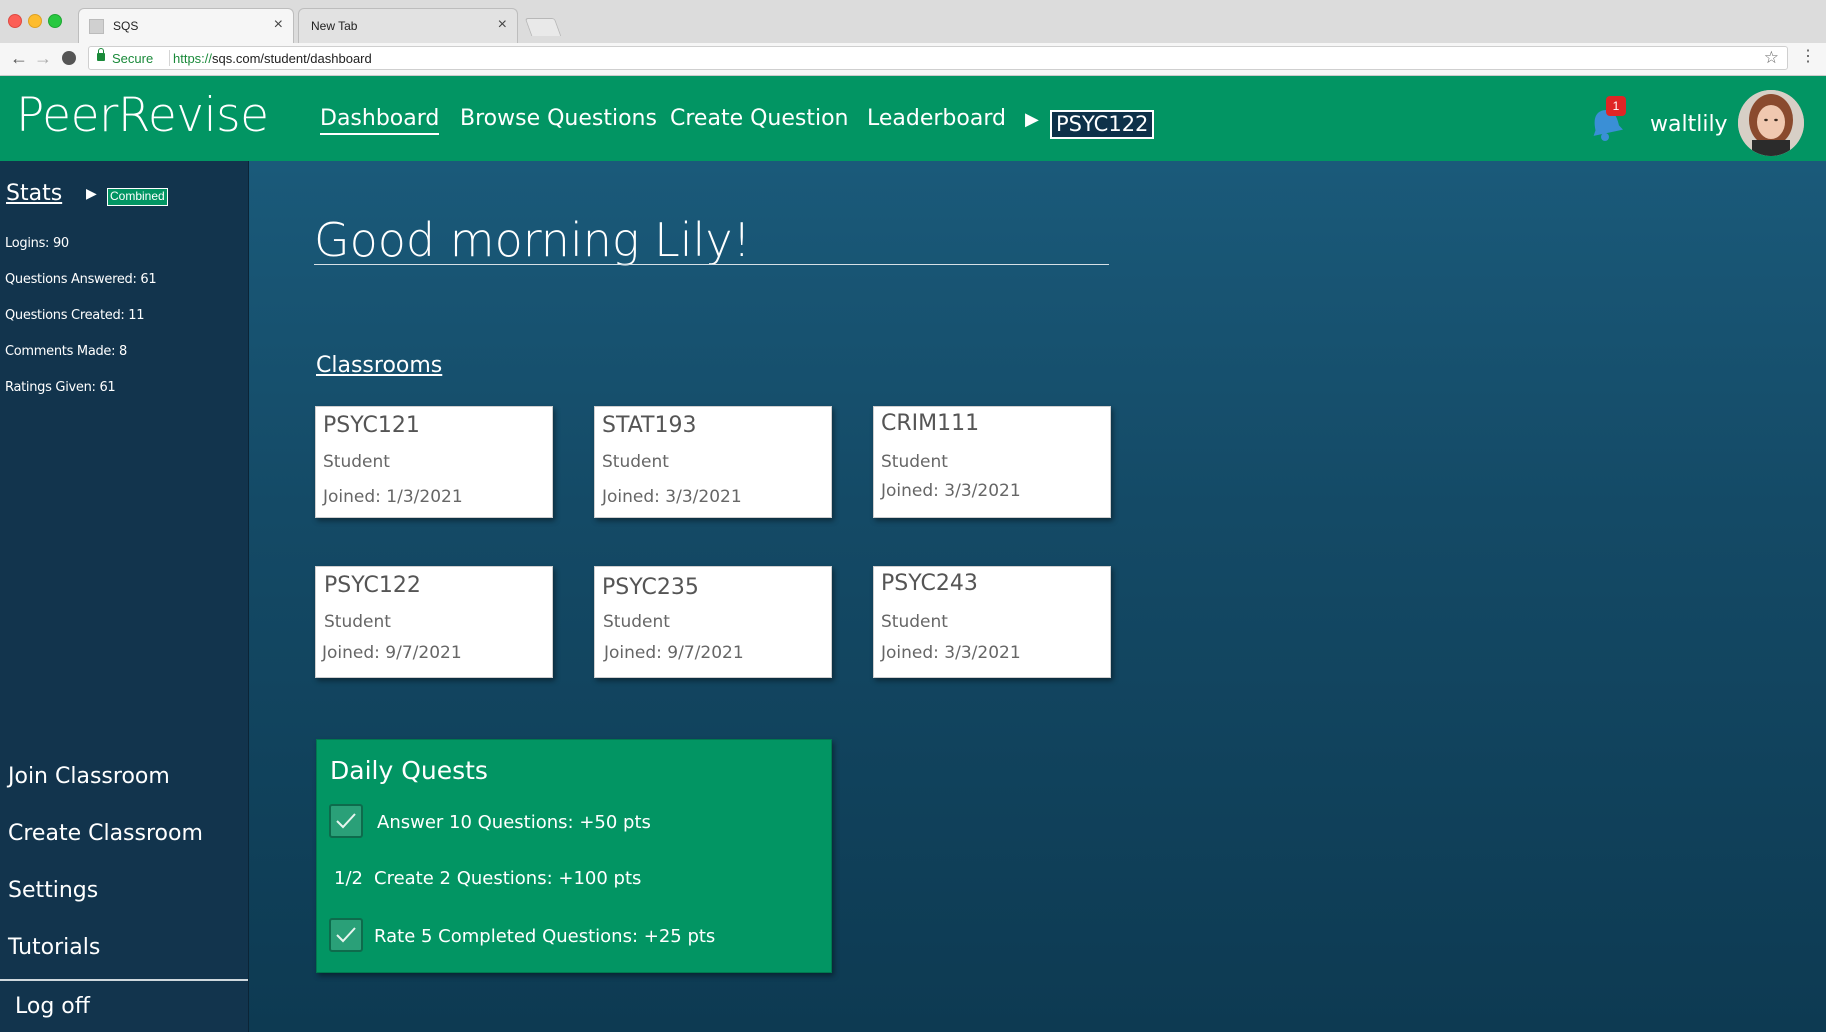  What do you see at coordinates (543, 27) in the screenshot?
I see `new-tab-button` at bounding box center [543, 27].